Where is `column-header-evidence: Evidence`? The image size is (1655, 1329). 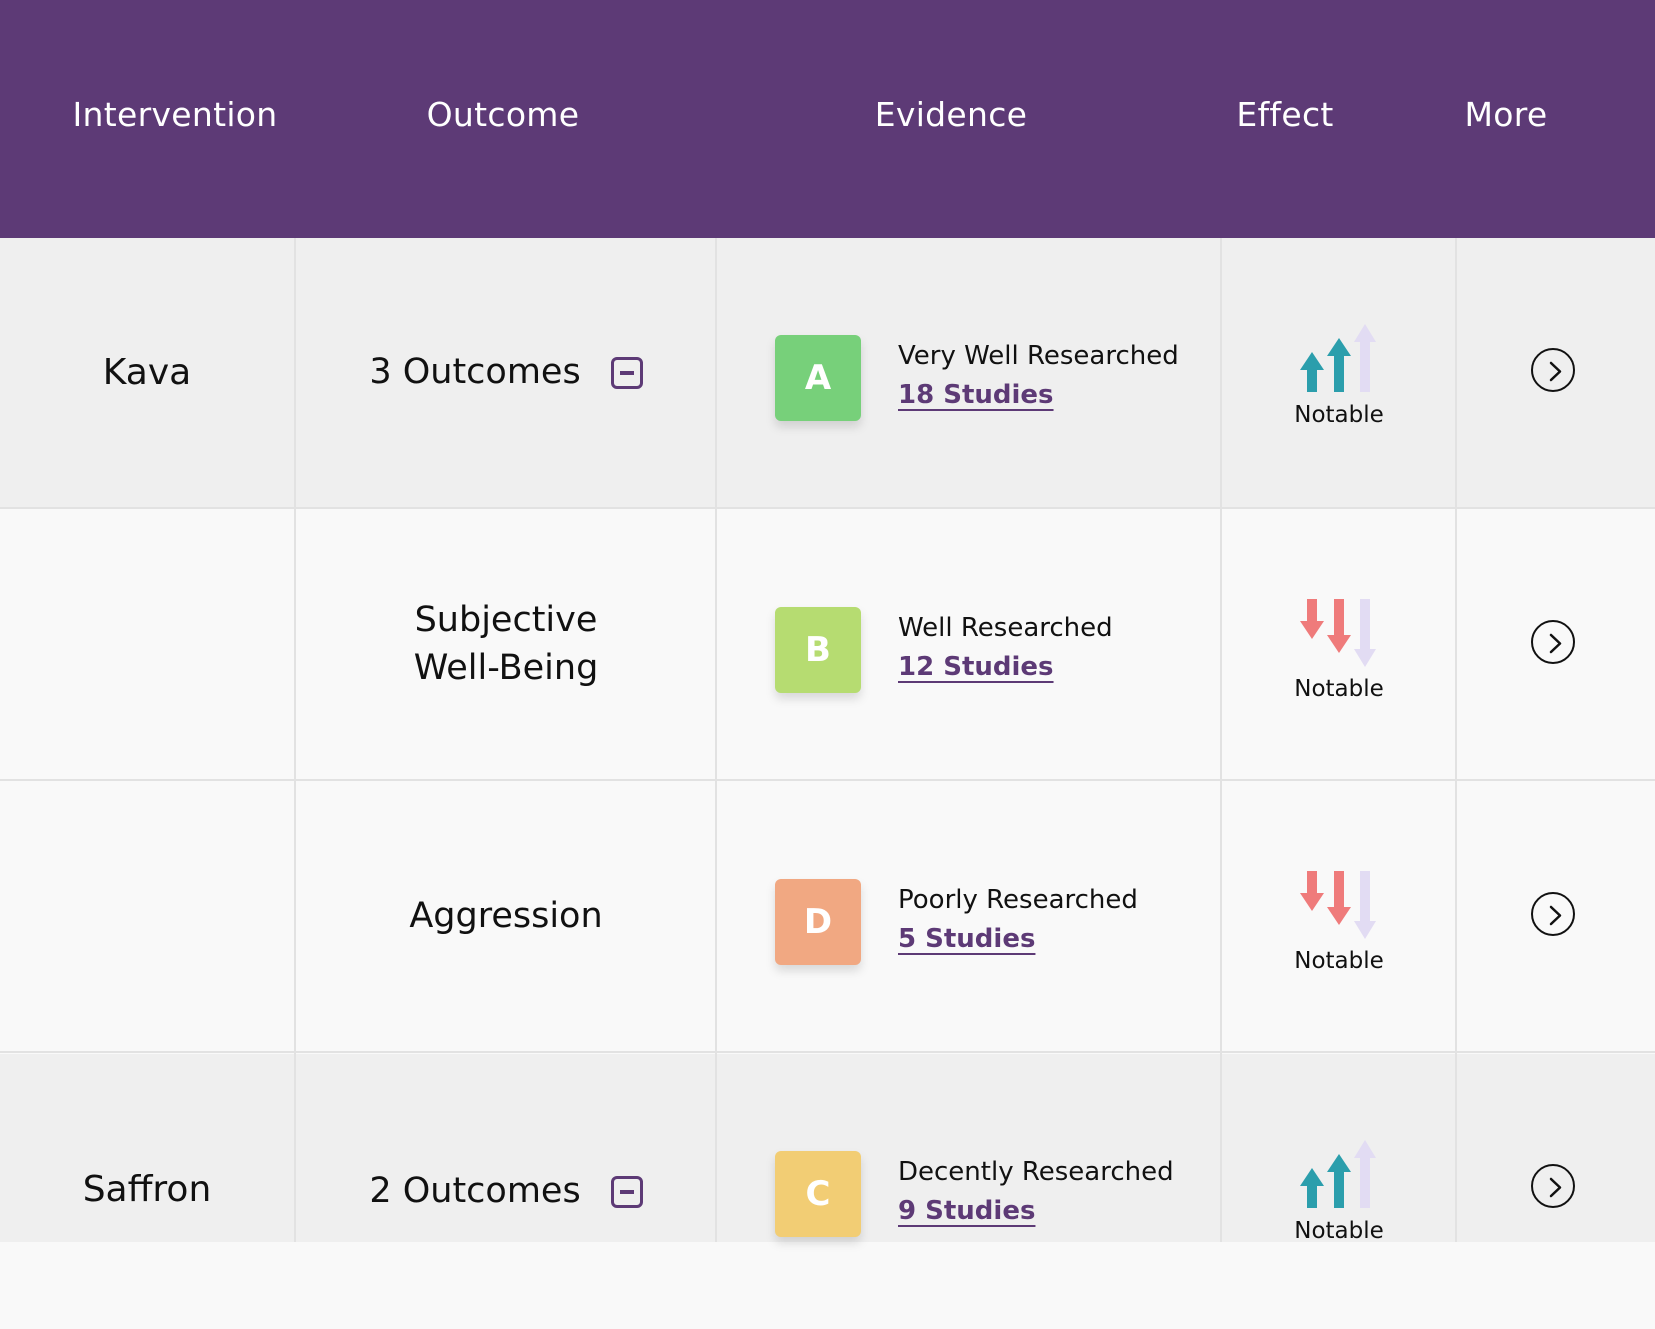
column-header-evidence: Evidence is located at coordinates (951, 114).